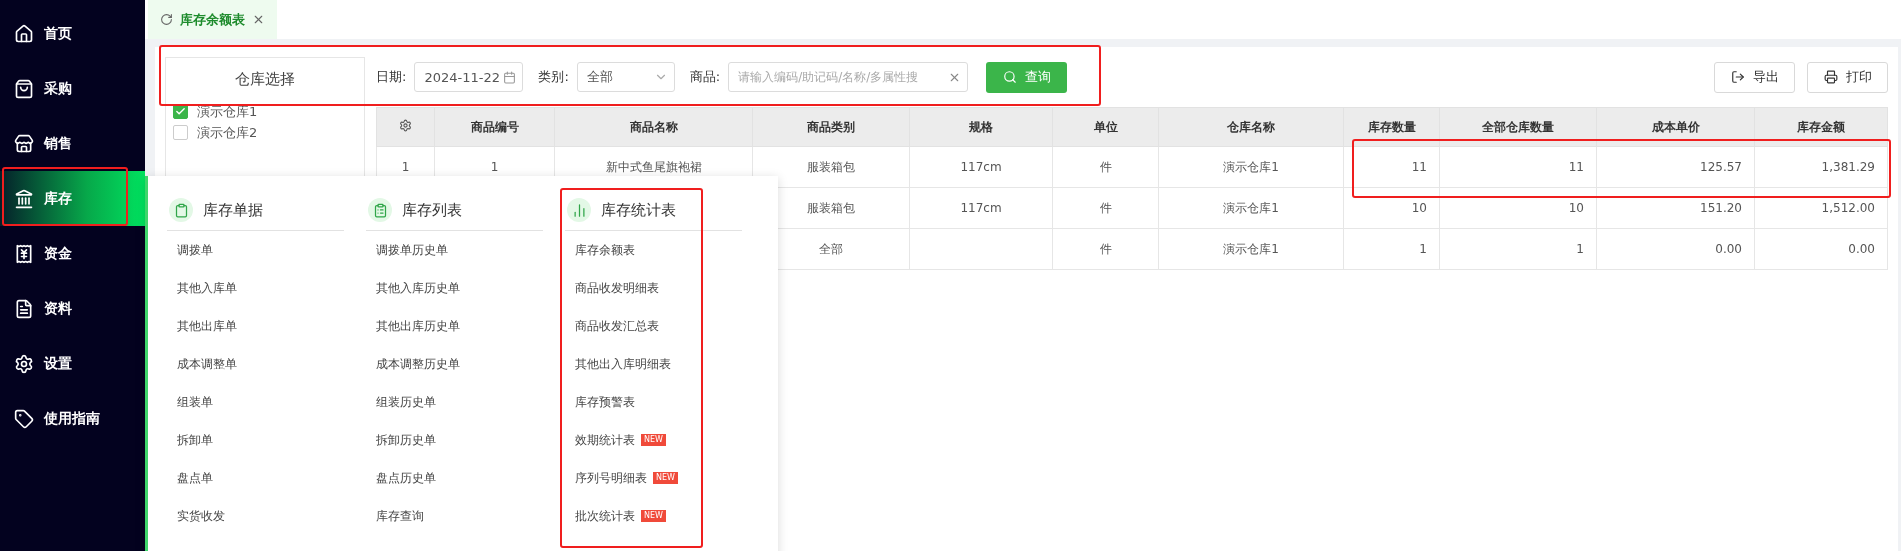  What do you see at coordinates (843, 77) in the screenshot?
I see `search-input: 请输入编码/助记码/名称/多属性搜` at bounding box center [843, 77].